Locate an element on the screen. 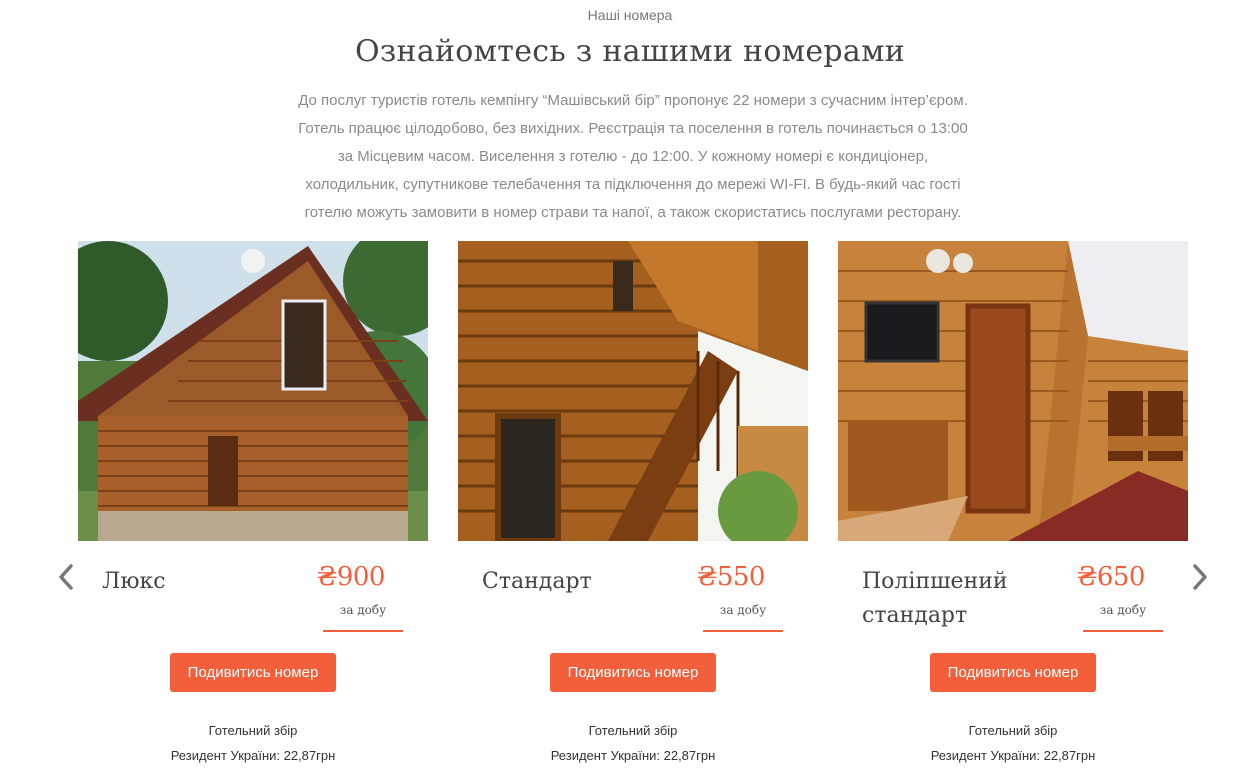 Image resolution: width=1260 pixels, height=773 pixels. carousel-next-button is located at coordinates (1200, 577).